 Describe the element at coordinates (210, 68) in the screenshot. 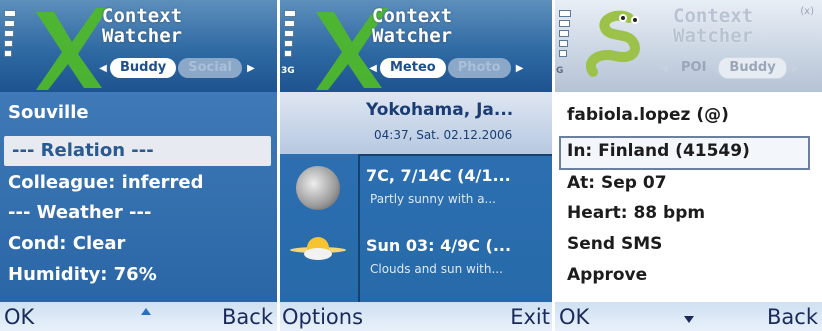

I see `tab-social: Social` at that location.